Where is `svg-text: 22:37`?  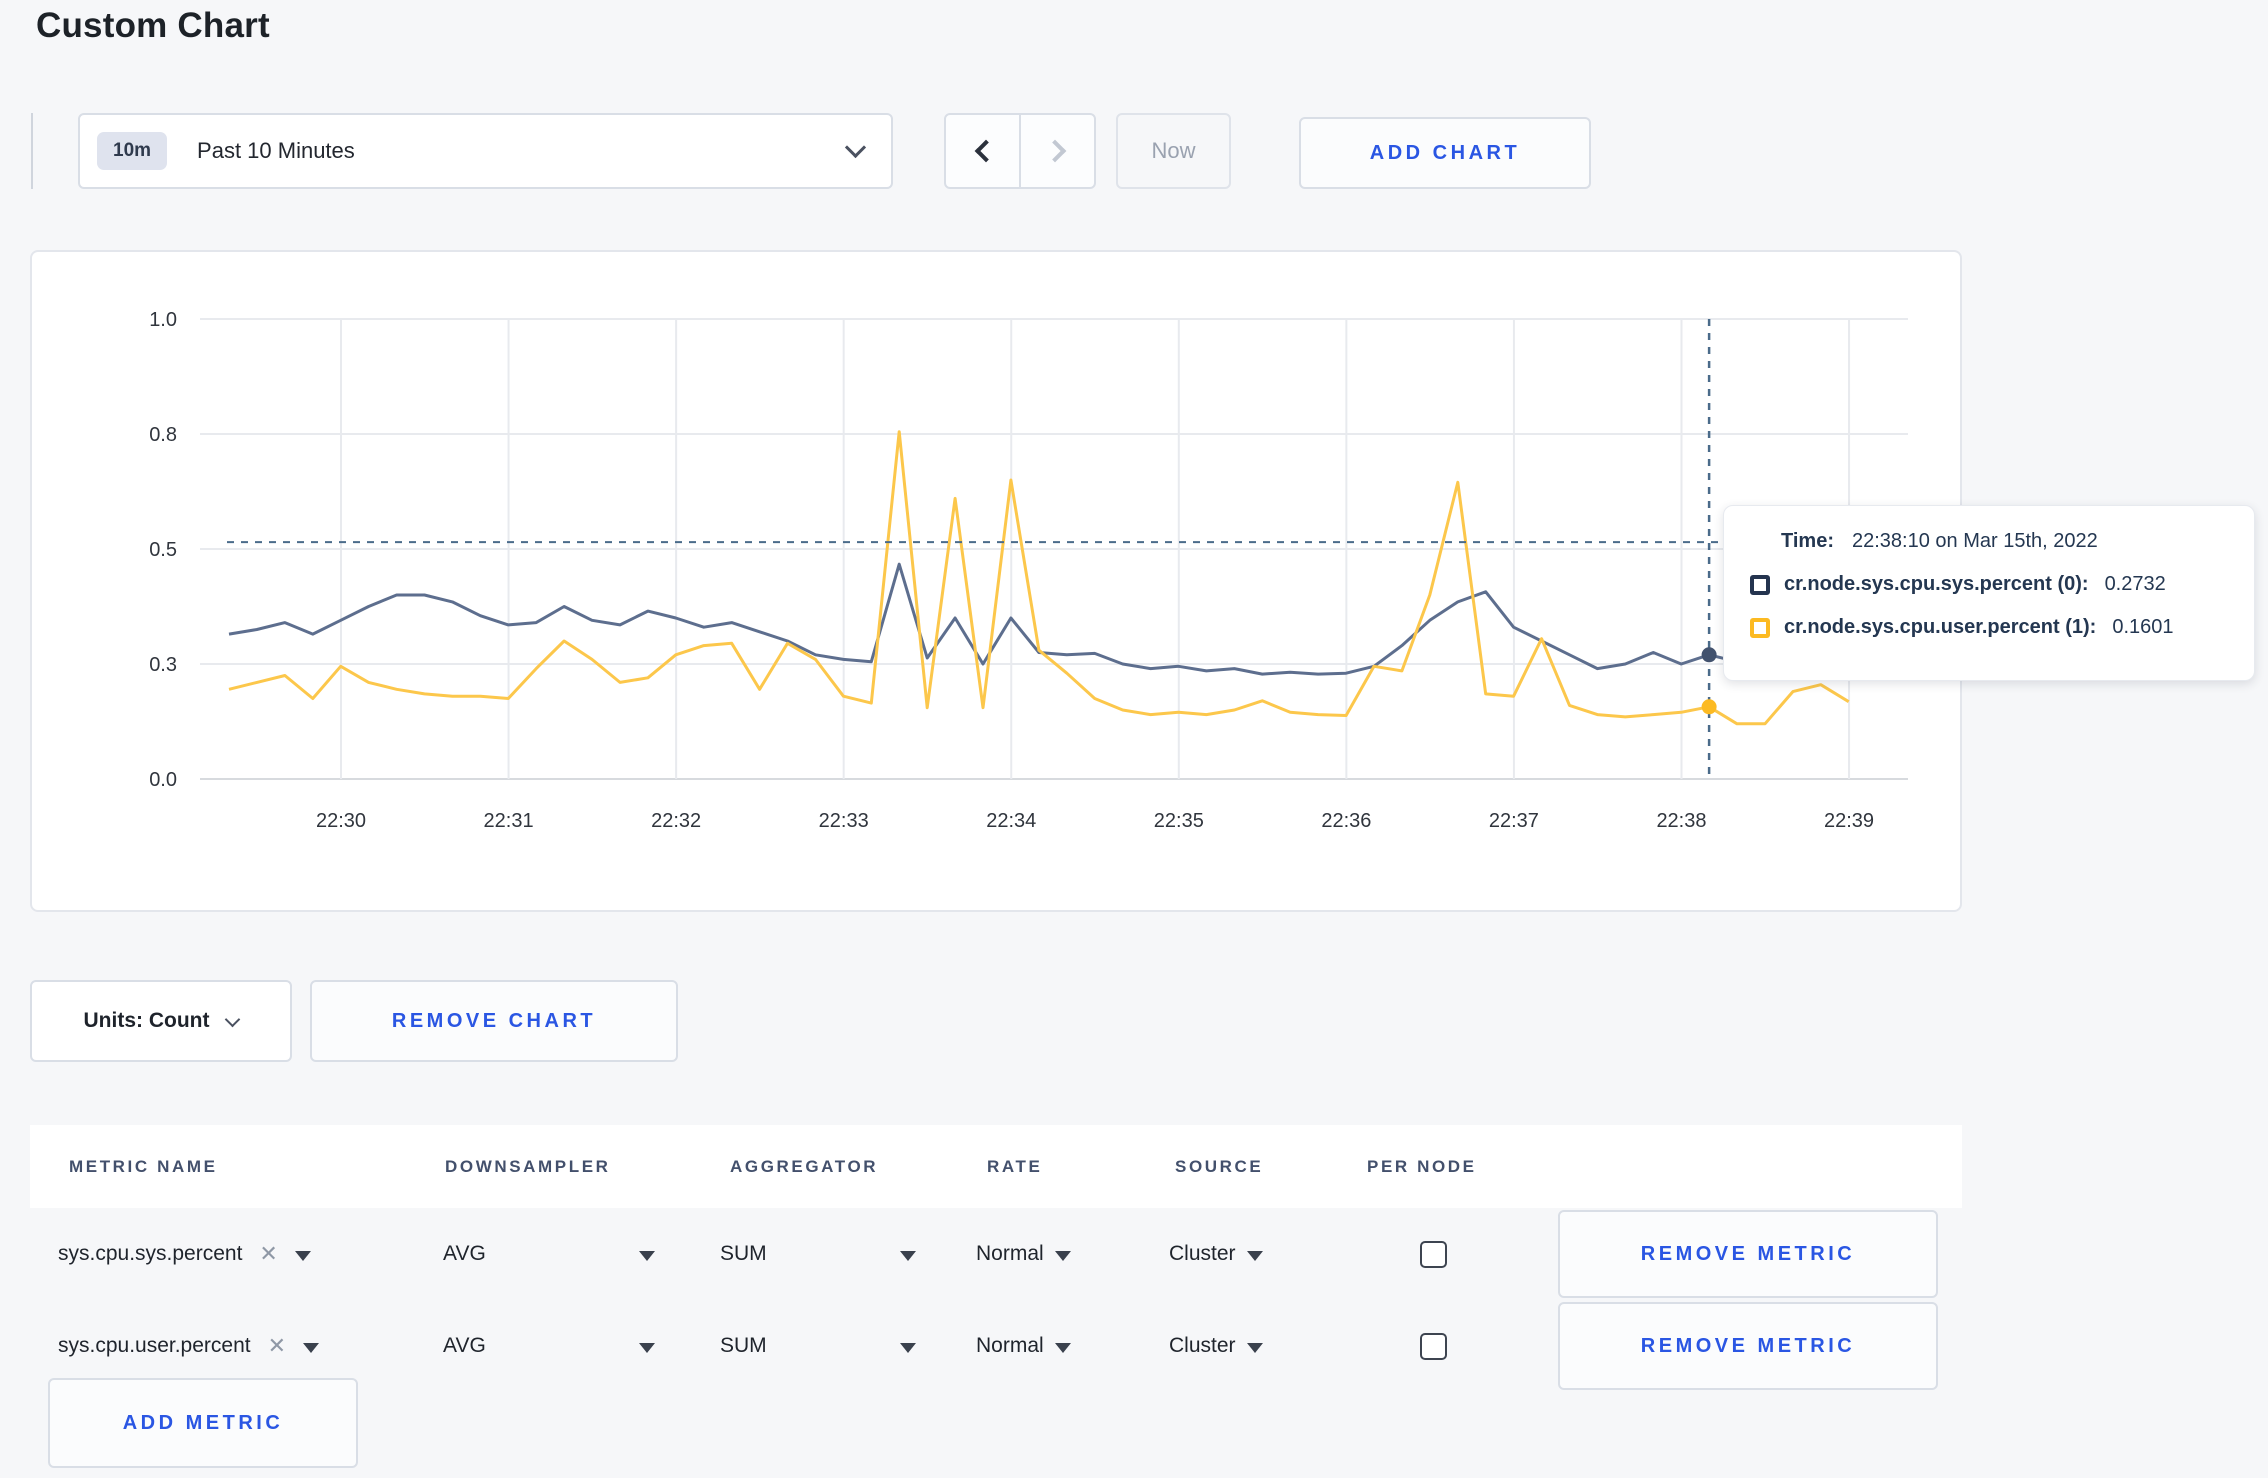
svg-text: 22:37 is located at coordinates (1514, 821).